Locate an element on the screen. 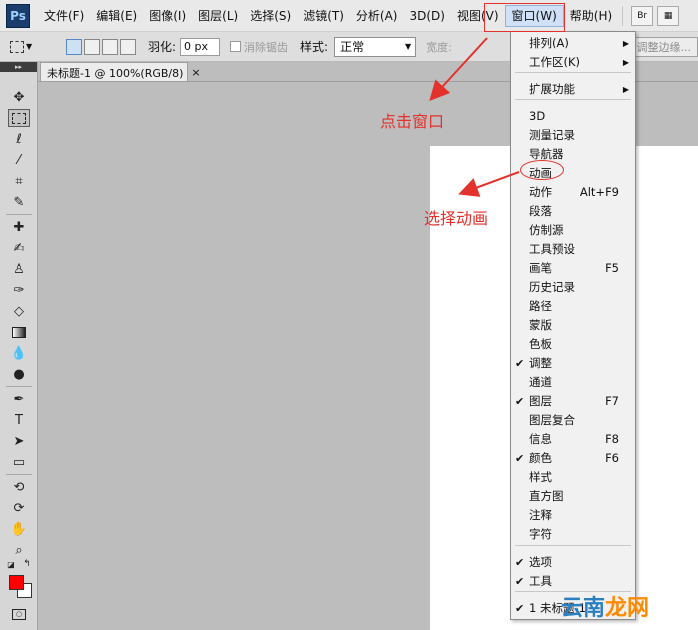  marquee-tool-icon is located at coordinates (19, 118).